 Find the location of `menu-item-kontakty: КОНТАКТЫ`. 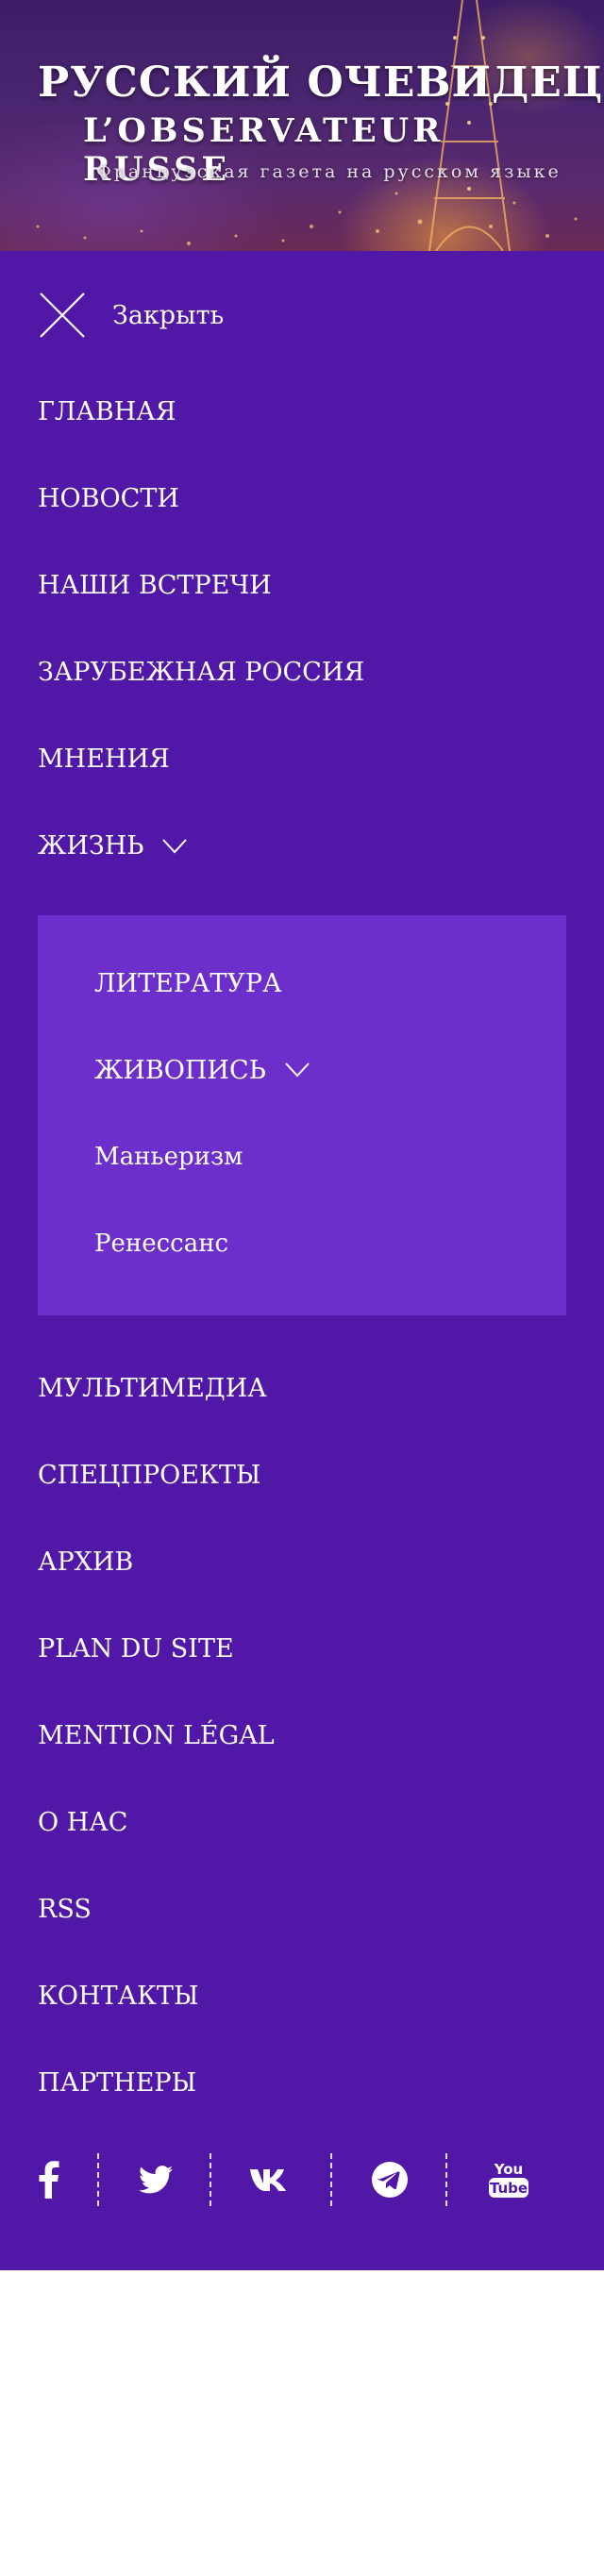

menu-item-kontakty: КОНТАКТЫ is located at coordinates (119, 1997).